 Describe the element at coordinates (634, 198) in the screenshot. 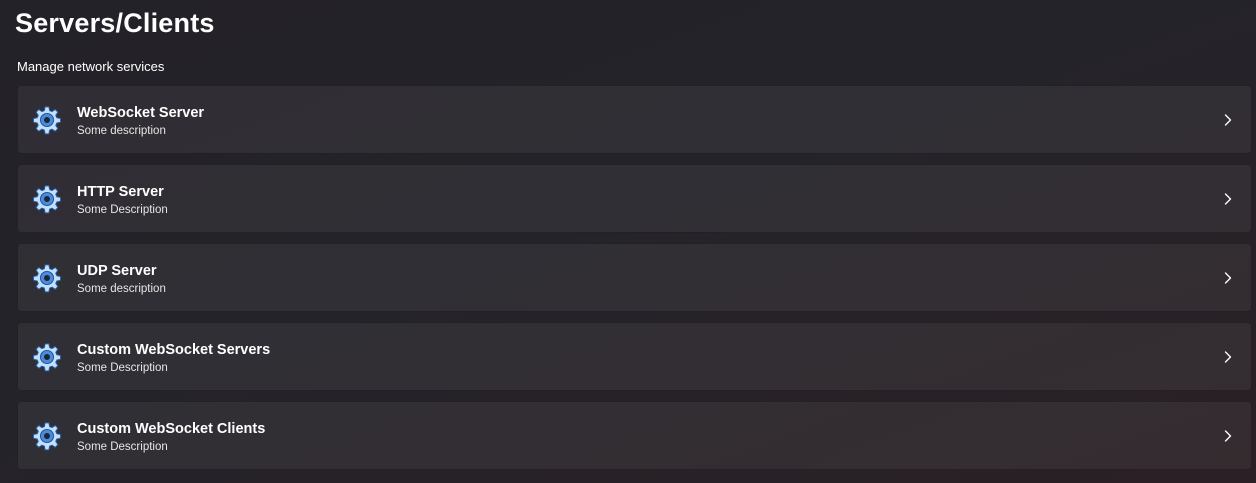

I see `service-card-http-server: HTTP Server Some Description` at that location.